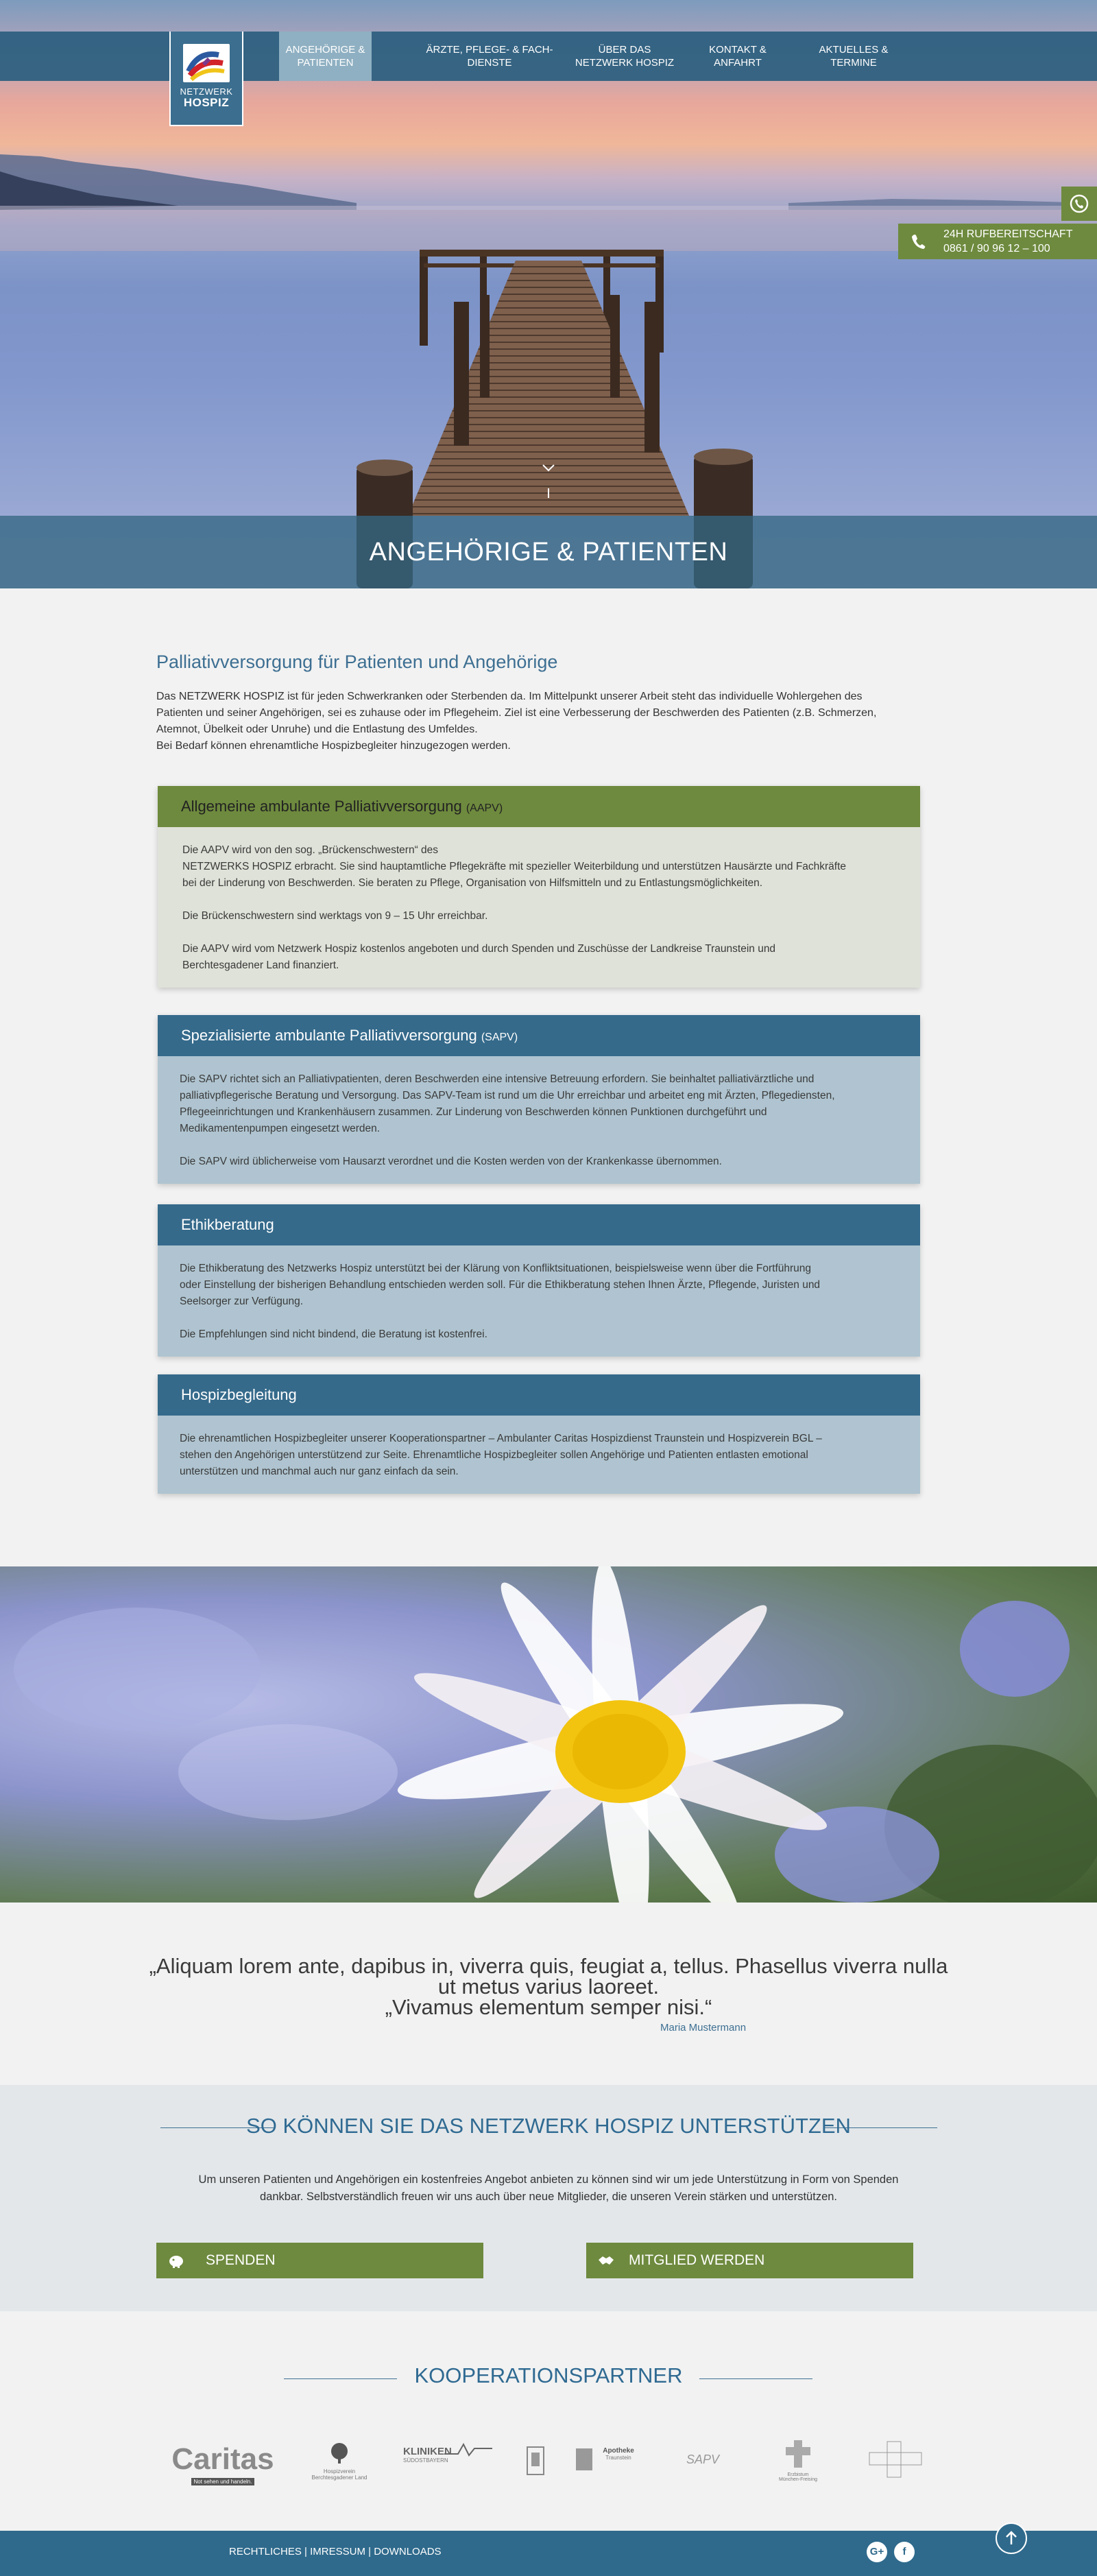 The image size is (1097, 2576). I want to click on arrow-up-icon, so click(1011, 2537).